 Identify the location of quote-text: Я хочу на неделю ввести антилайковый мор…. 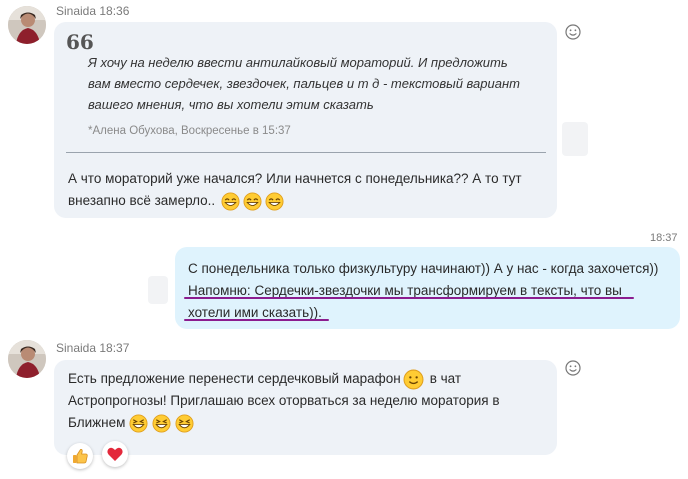
(304, 83).